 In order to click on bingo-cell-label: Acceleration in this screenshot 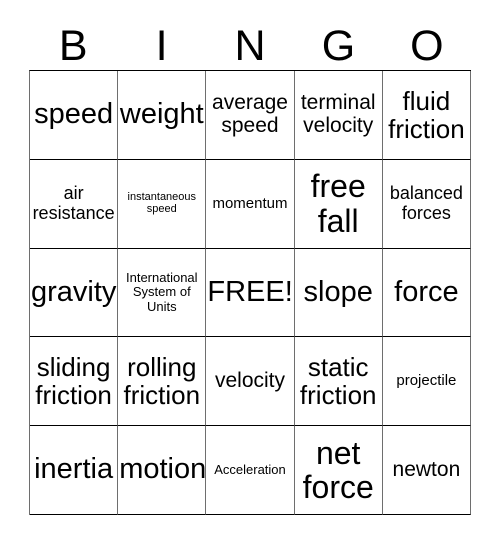, I will do `click(250, 470)`.